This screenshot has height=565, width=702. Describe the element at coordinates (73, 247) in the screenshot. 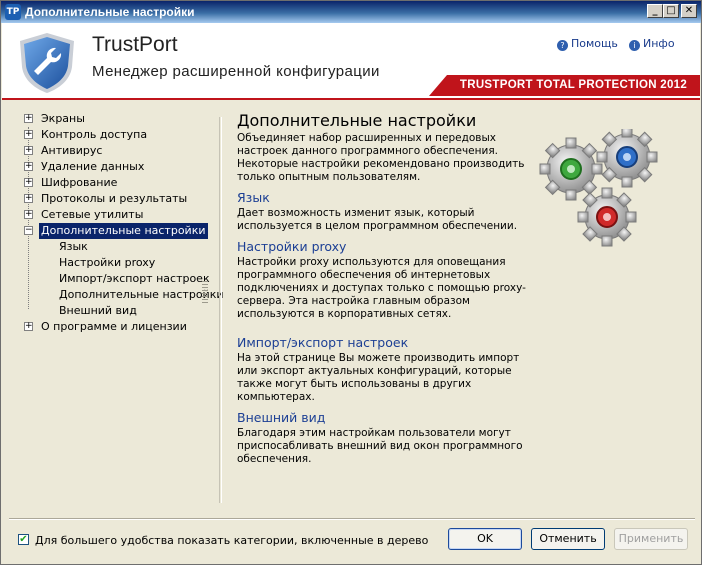

I see `tree-item-label: Язык` at that location.